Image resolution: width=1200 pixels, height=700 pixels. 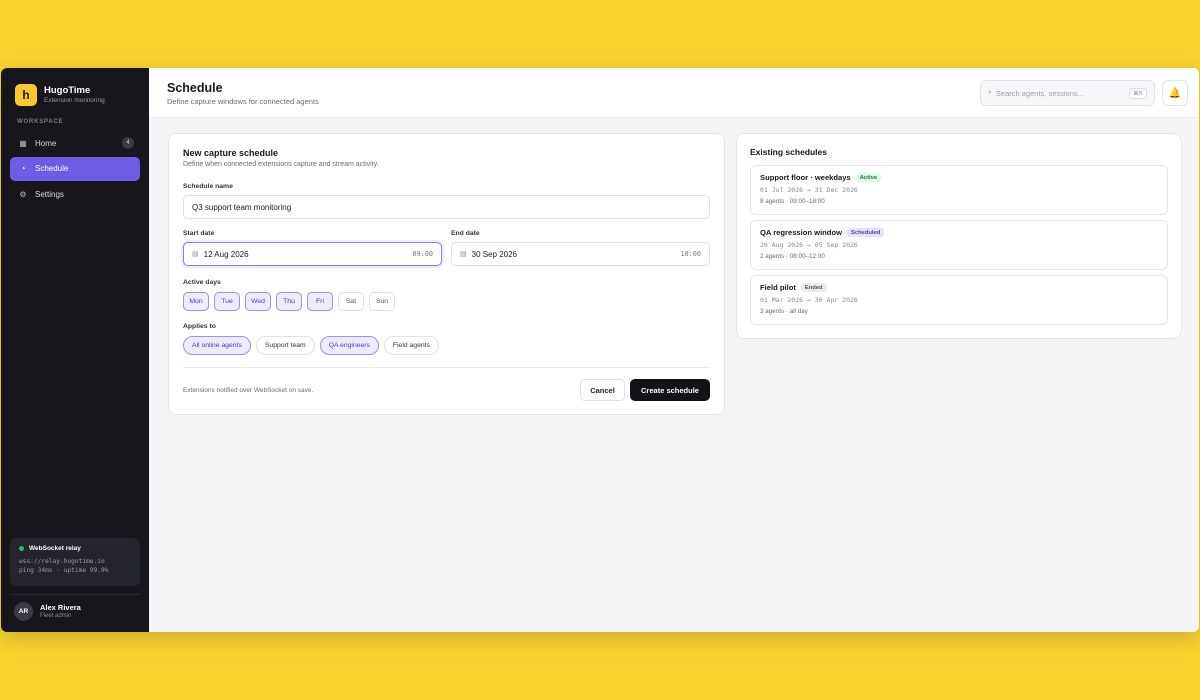 I want to click on schedule-name-value: Q3 support team monitoring, so click(x=242, y=207).